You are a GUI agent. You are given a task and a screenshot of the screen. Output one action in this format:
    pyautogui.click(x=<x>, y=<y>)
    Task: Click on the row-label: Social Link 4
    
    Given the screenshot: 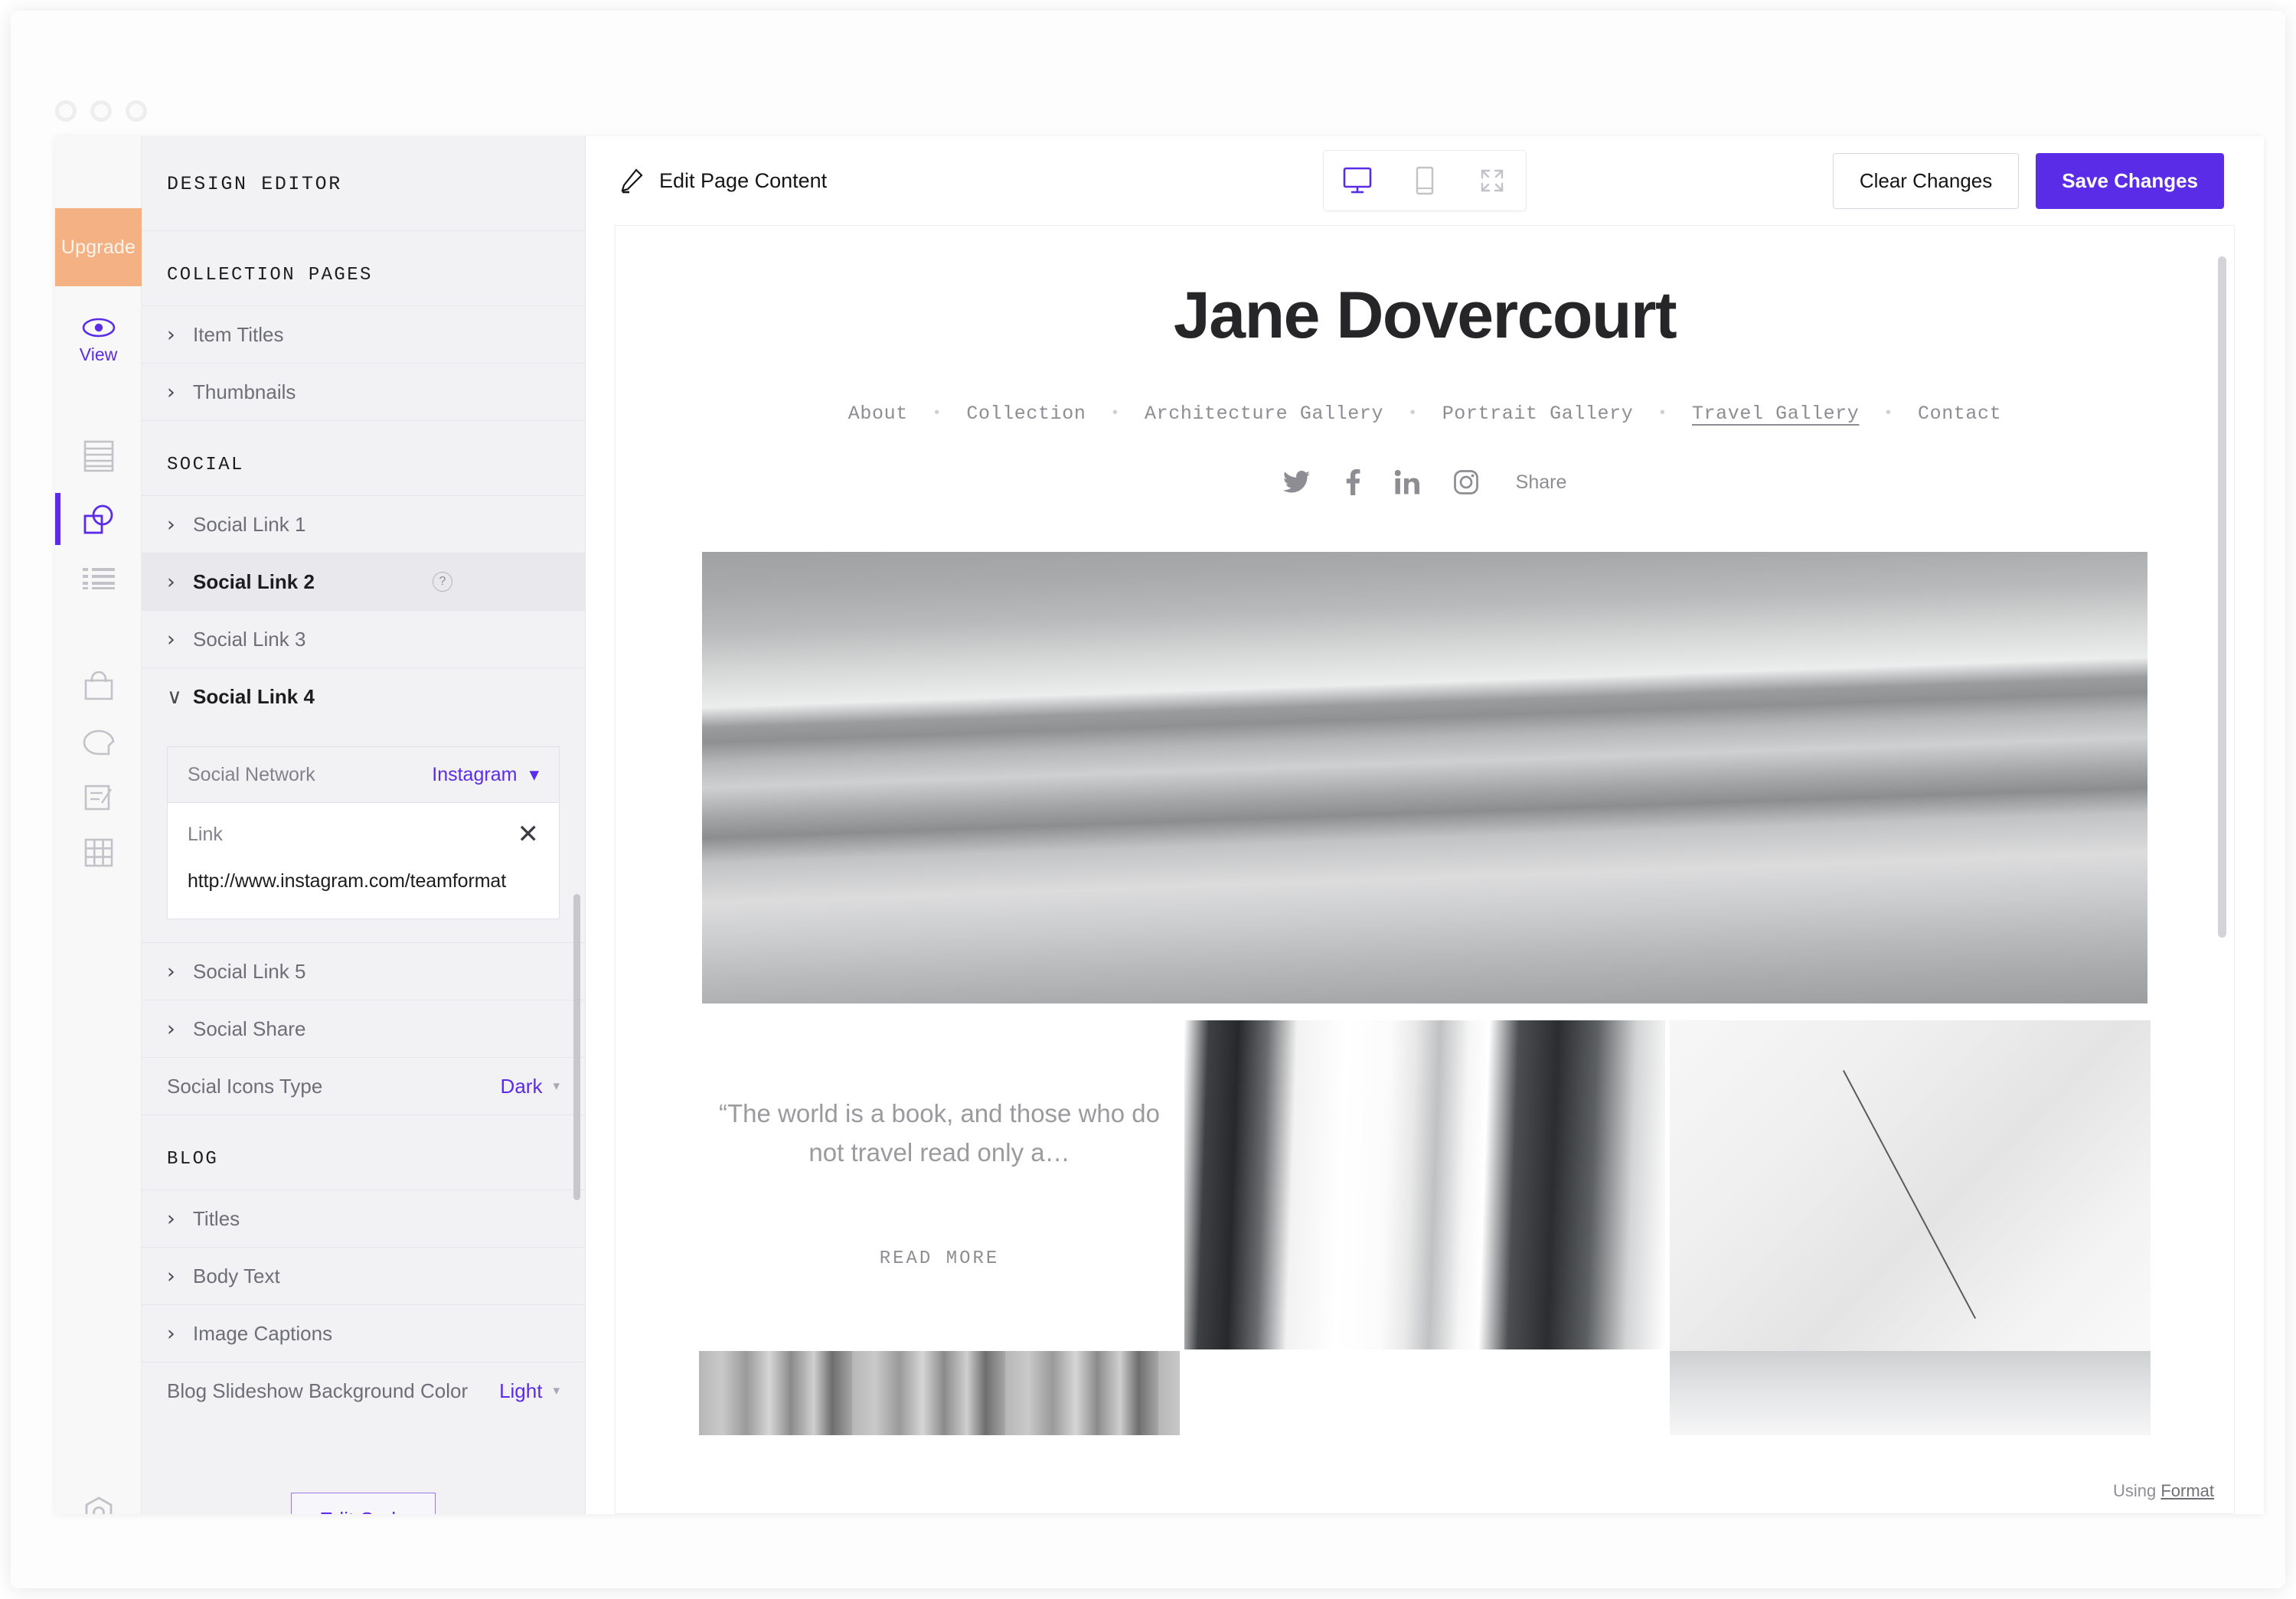 What is the action you would take?
    pyautogui.click(x=254, y=696)
    